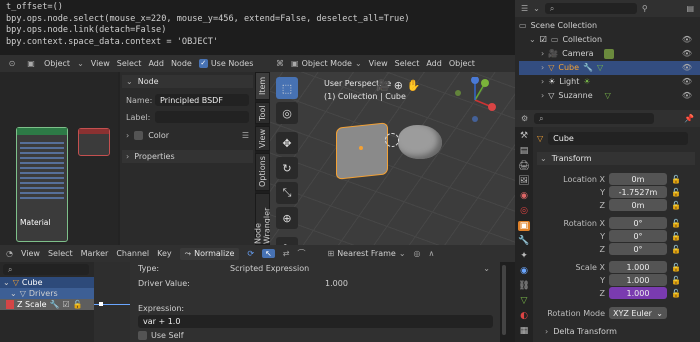  Describe the element at coordinates (250, 253) in the screenshot. I see `refresh-icon: ⟳` at that location.